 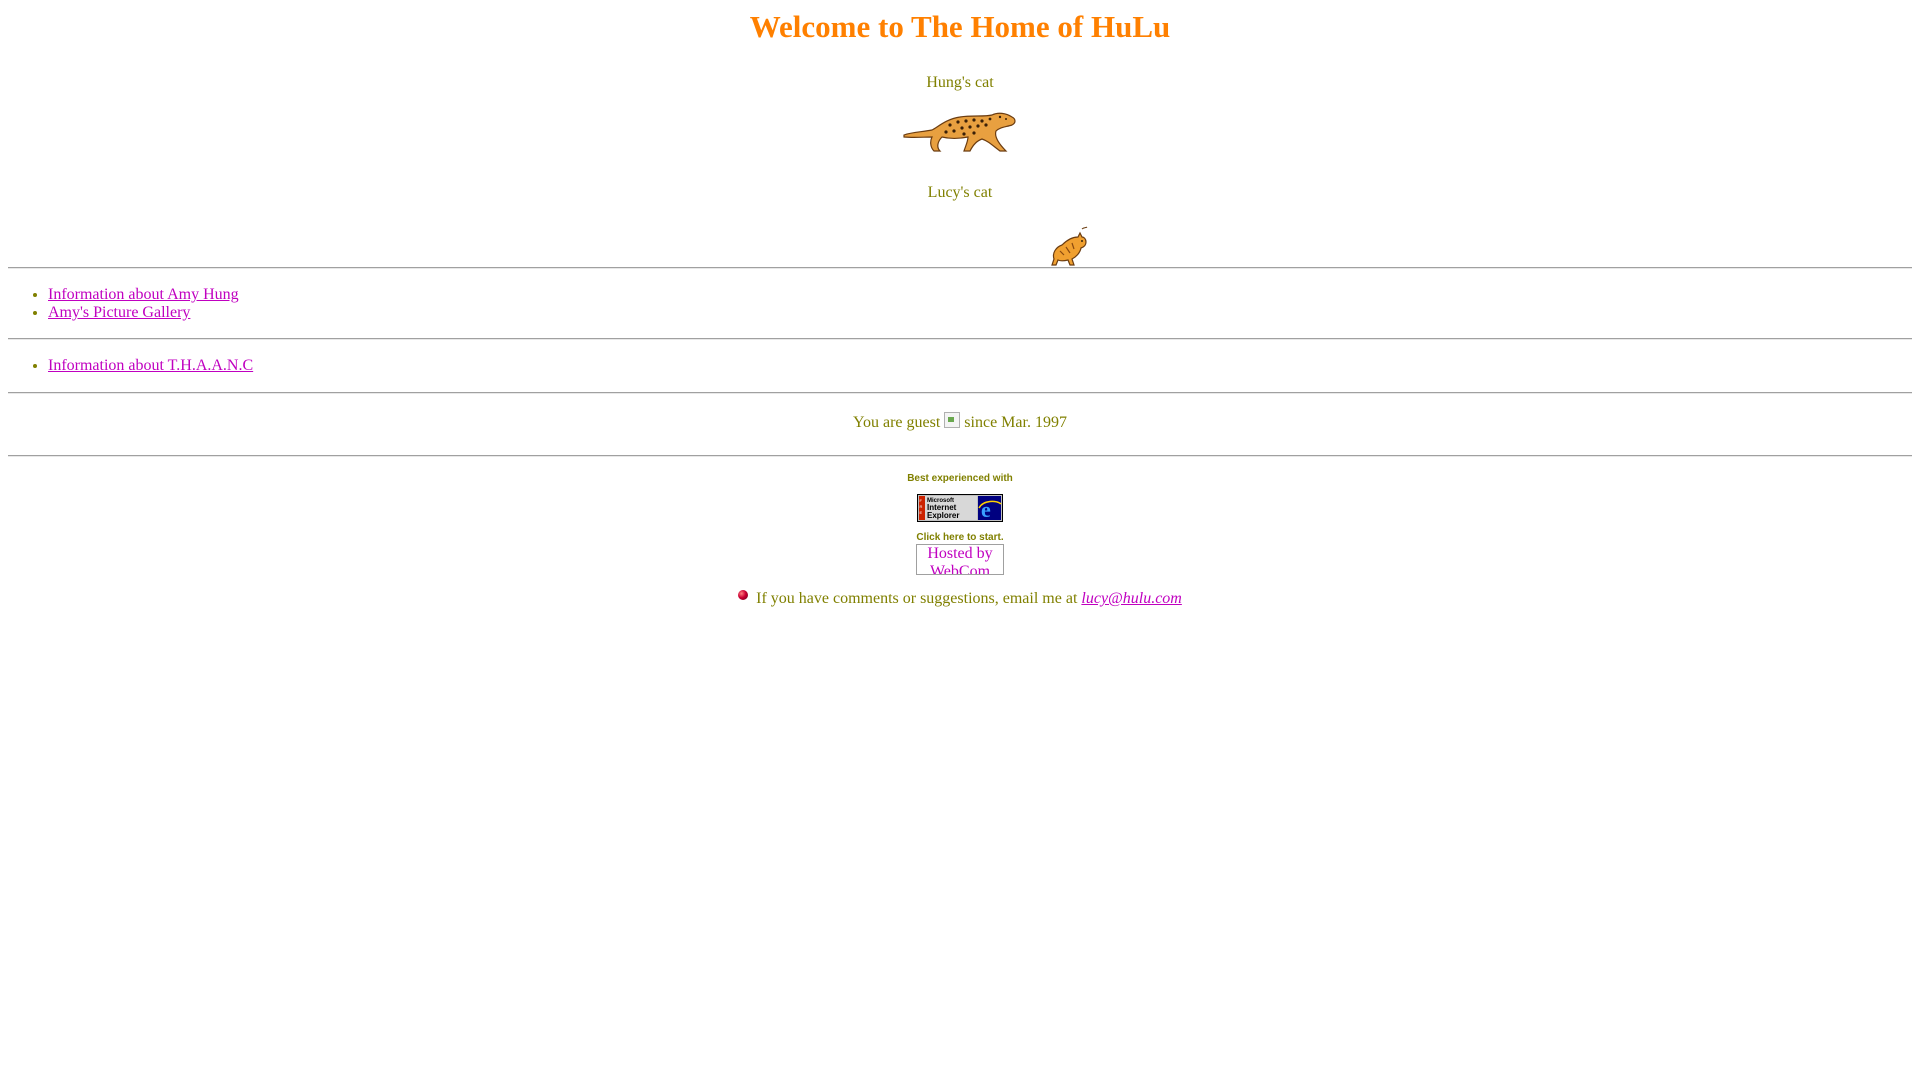 I want to click on svg-text: Explorer, so click(x=943, y=515).